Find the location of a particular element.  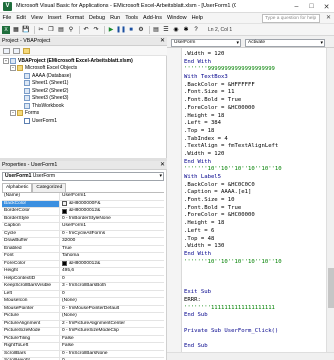

cut-icon: ✂ is located at coordinates (41, 30).